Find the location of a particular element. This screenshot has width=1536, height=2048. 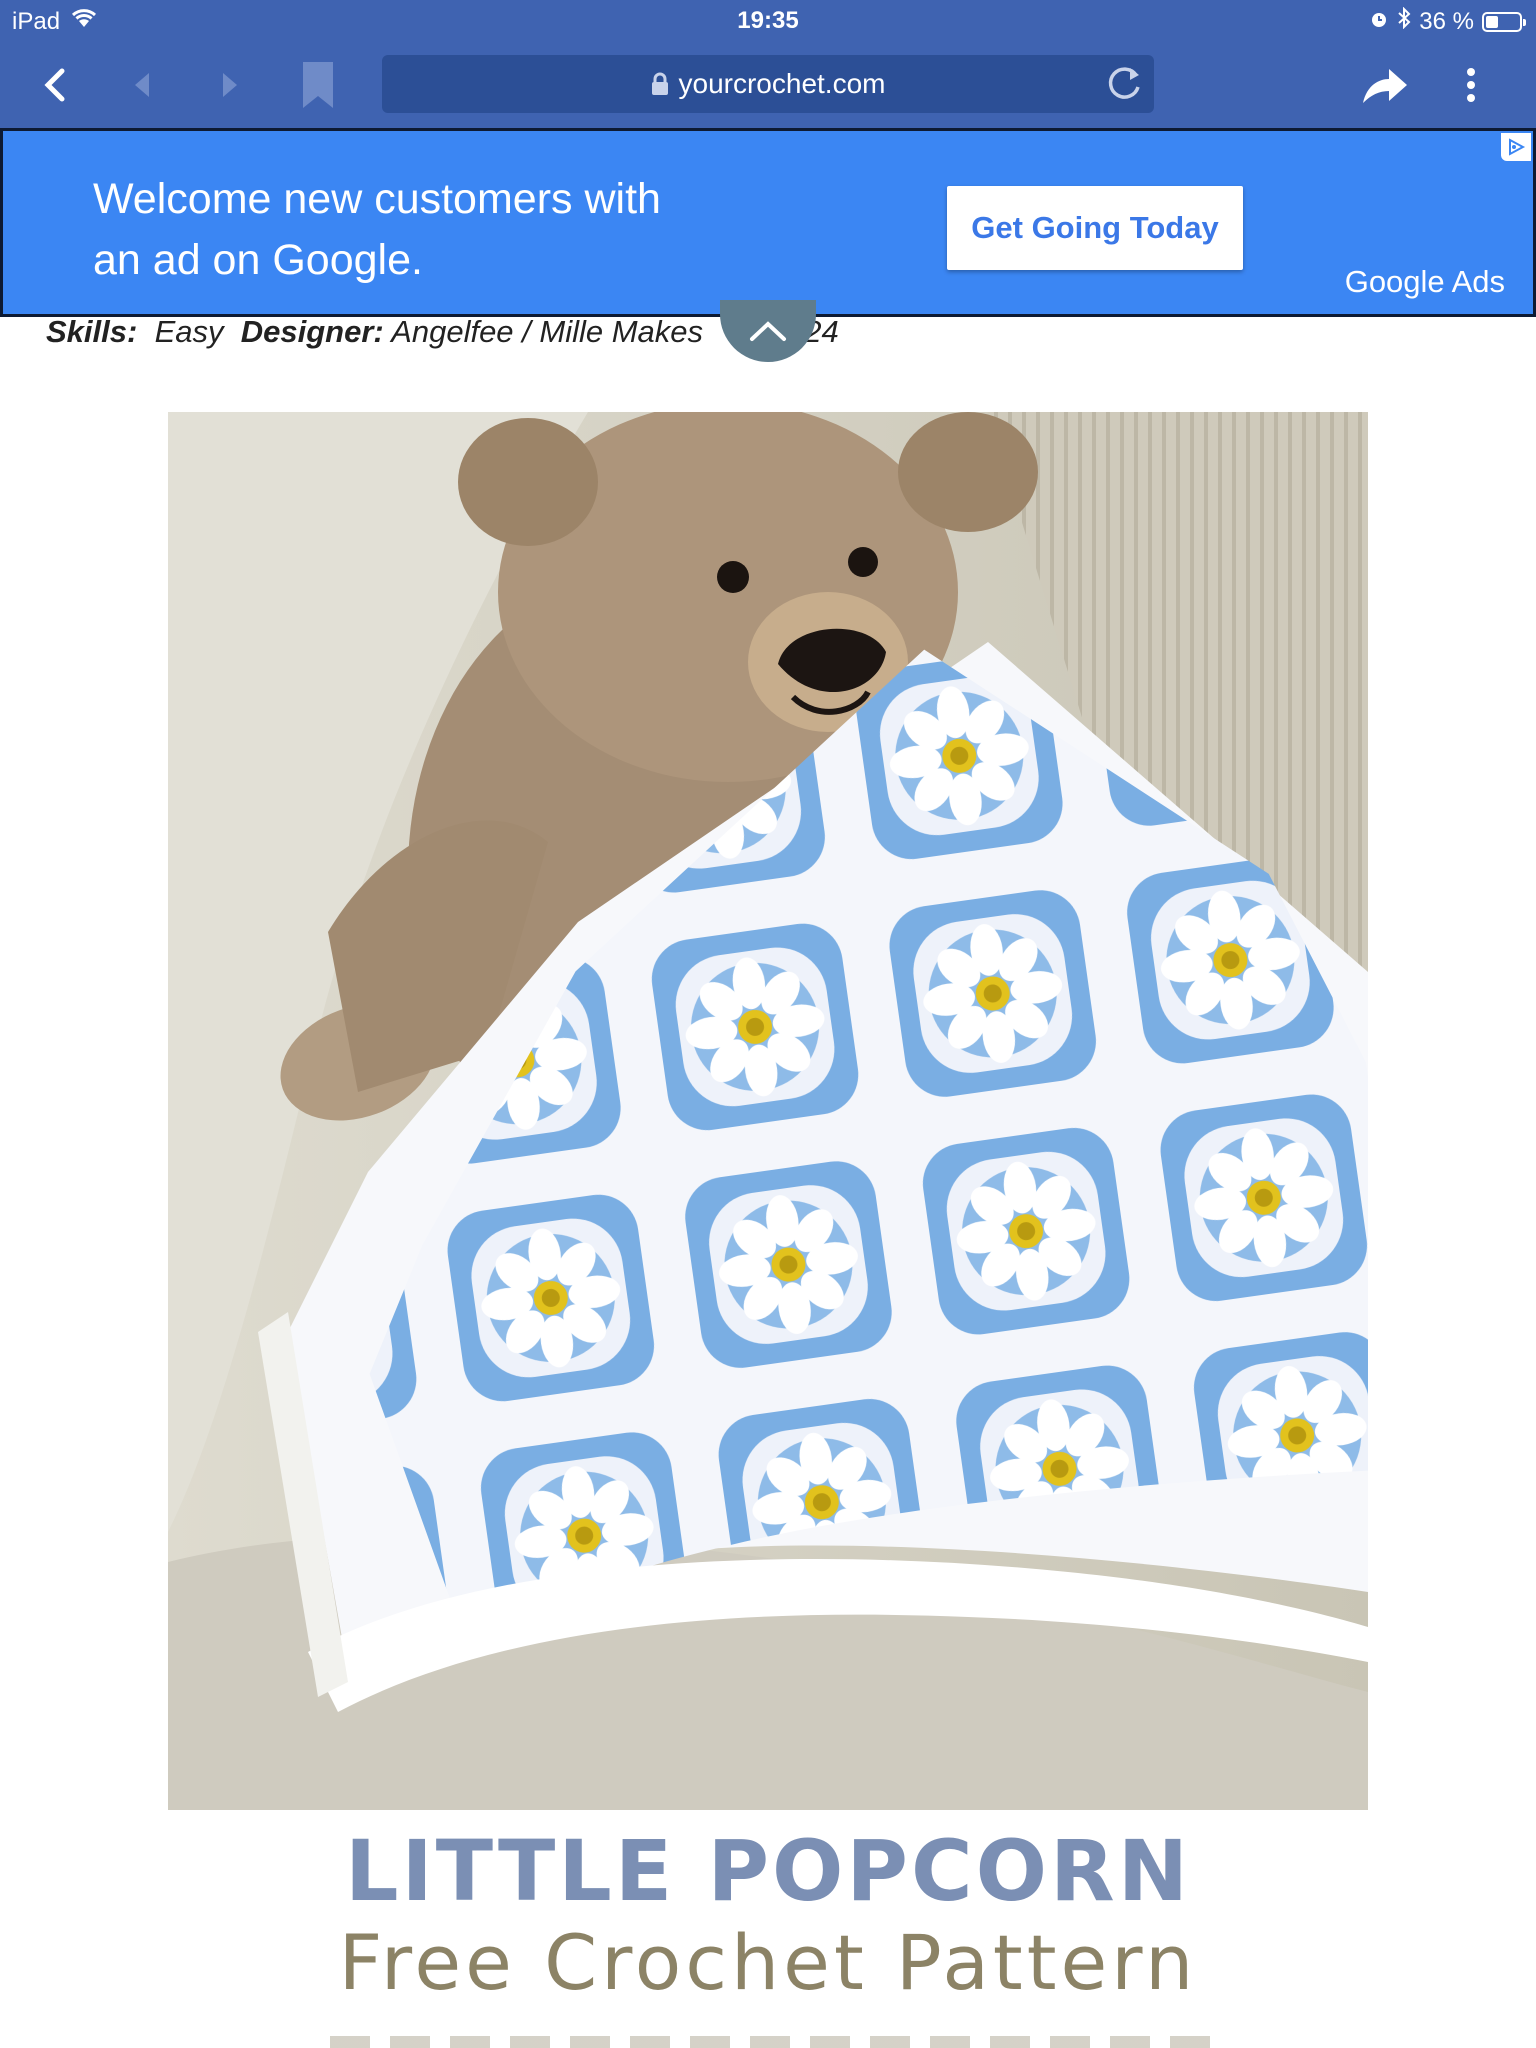

status-bar: iPad 19:35 36 % is located at coordinates (768, 21).